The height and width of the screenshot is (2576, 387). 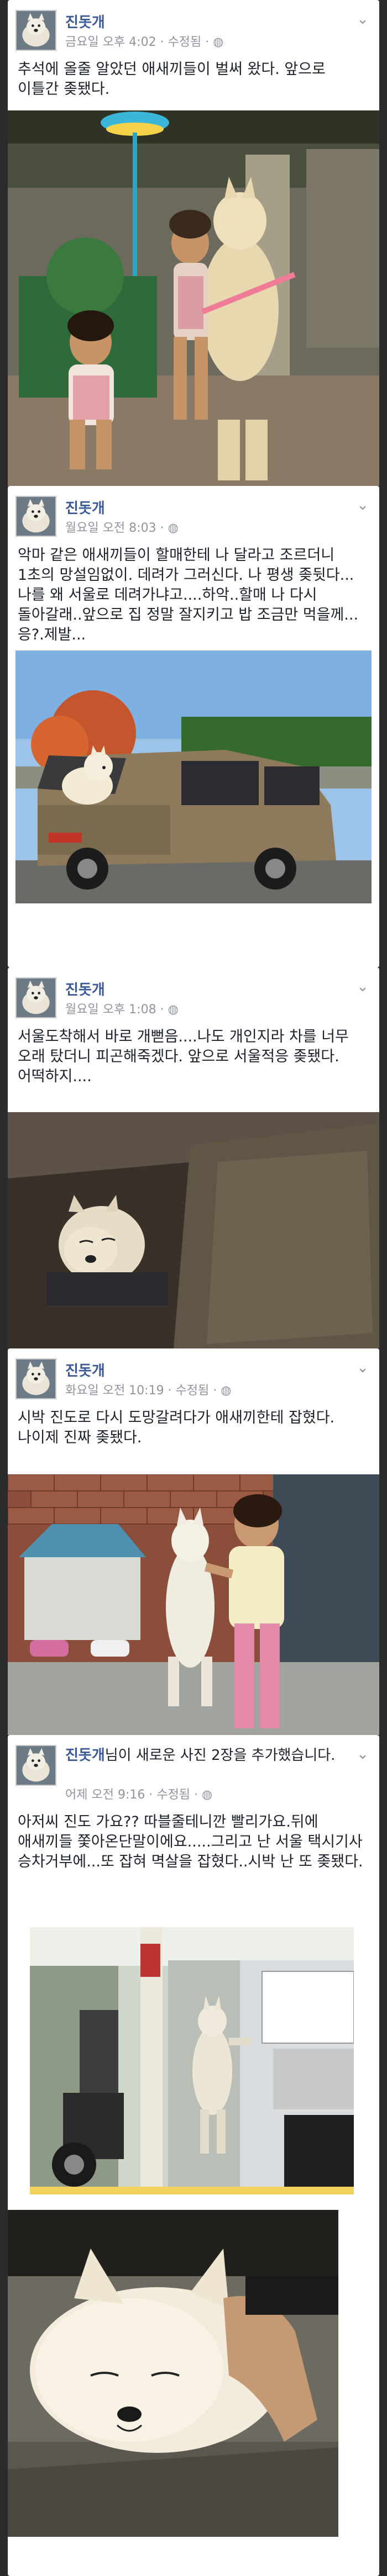 I want to click on post-meta: 월요일 오전 8:03 · ◍, so click(x=122, y=527).